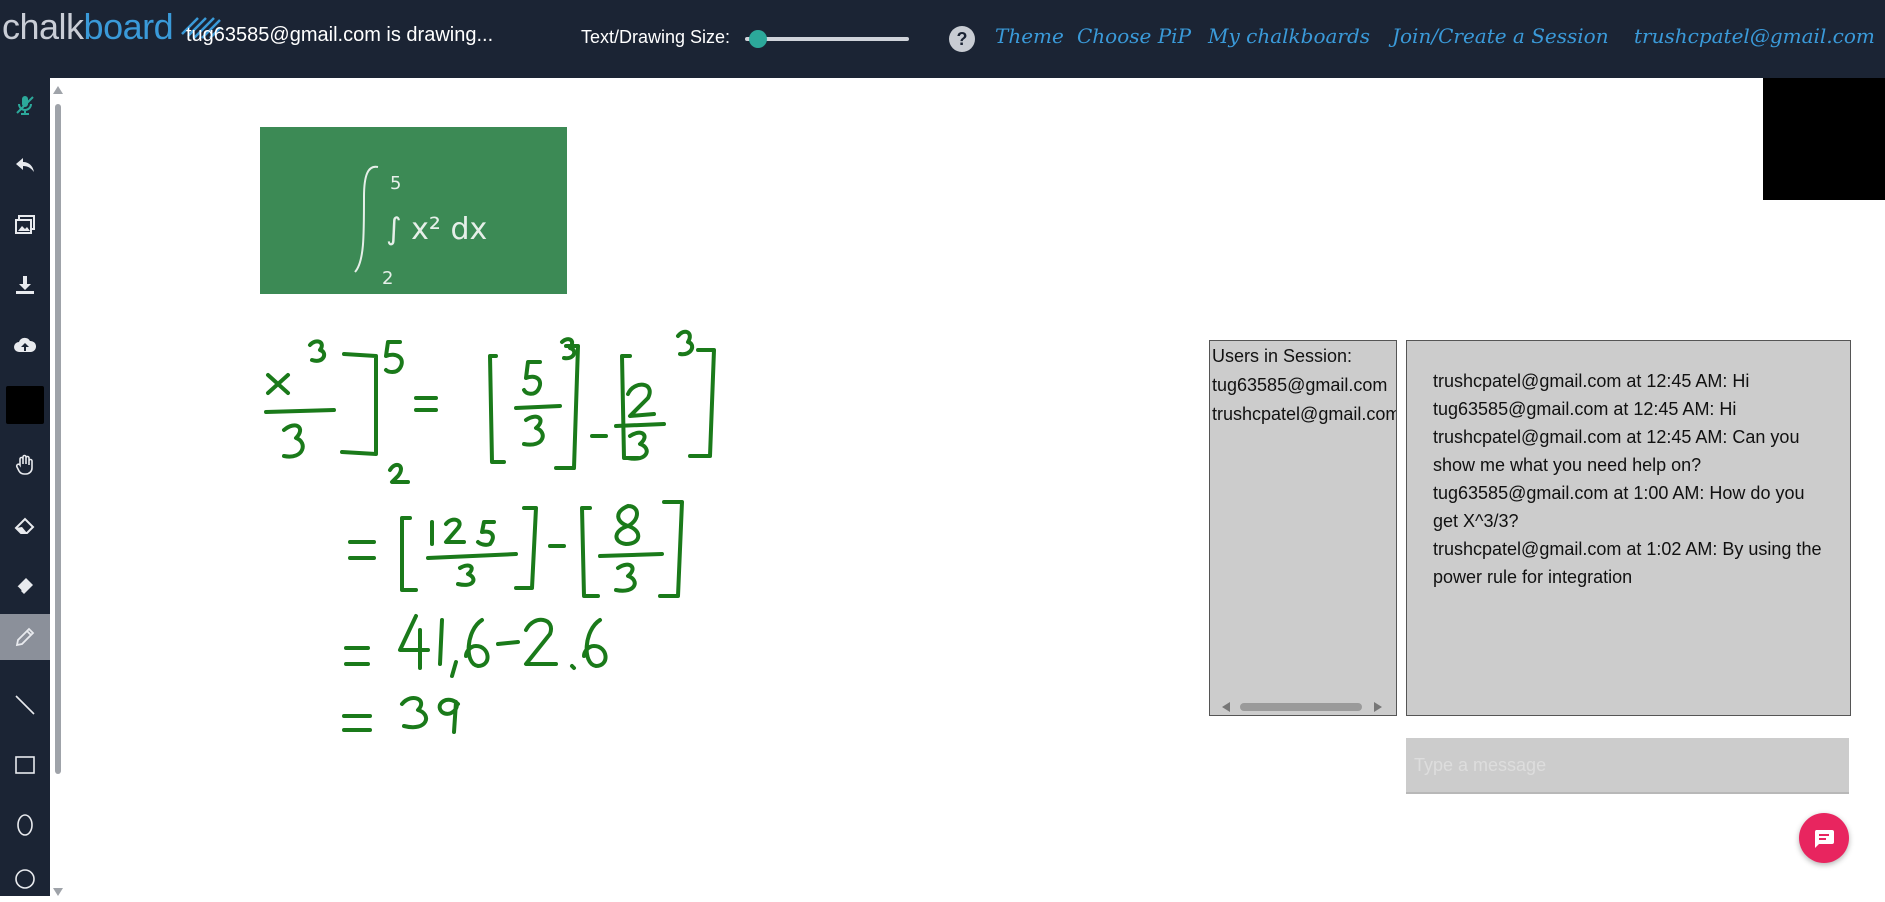 This screenshot has width=1885, height=902. What do you see at coordinates (1300, 385) in the screenshot?
I see `user-item: tug63585@gmail.com` at bounding box center [1300, 385].